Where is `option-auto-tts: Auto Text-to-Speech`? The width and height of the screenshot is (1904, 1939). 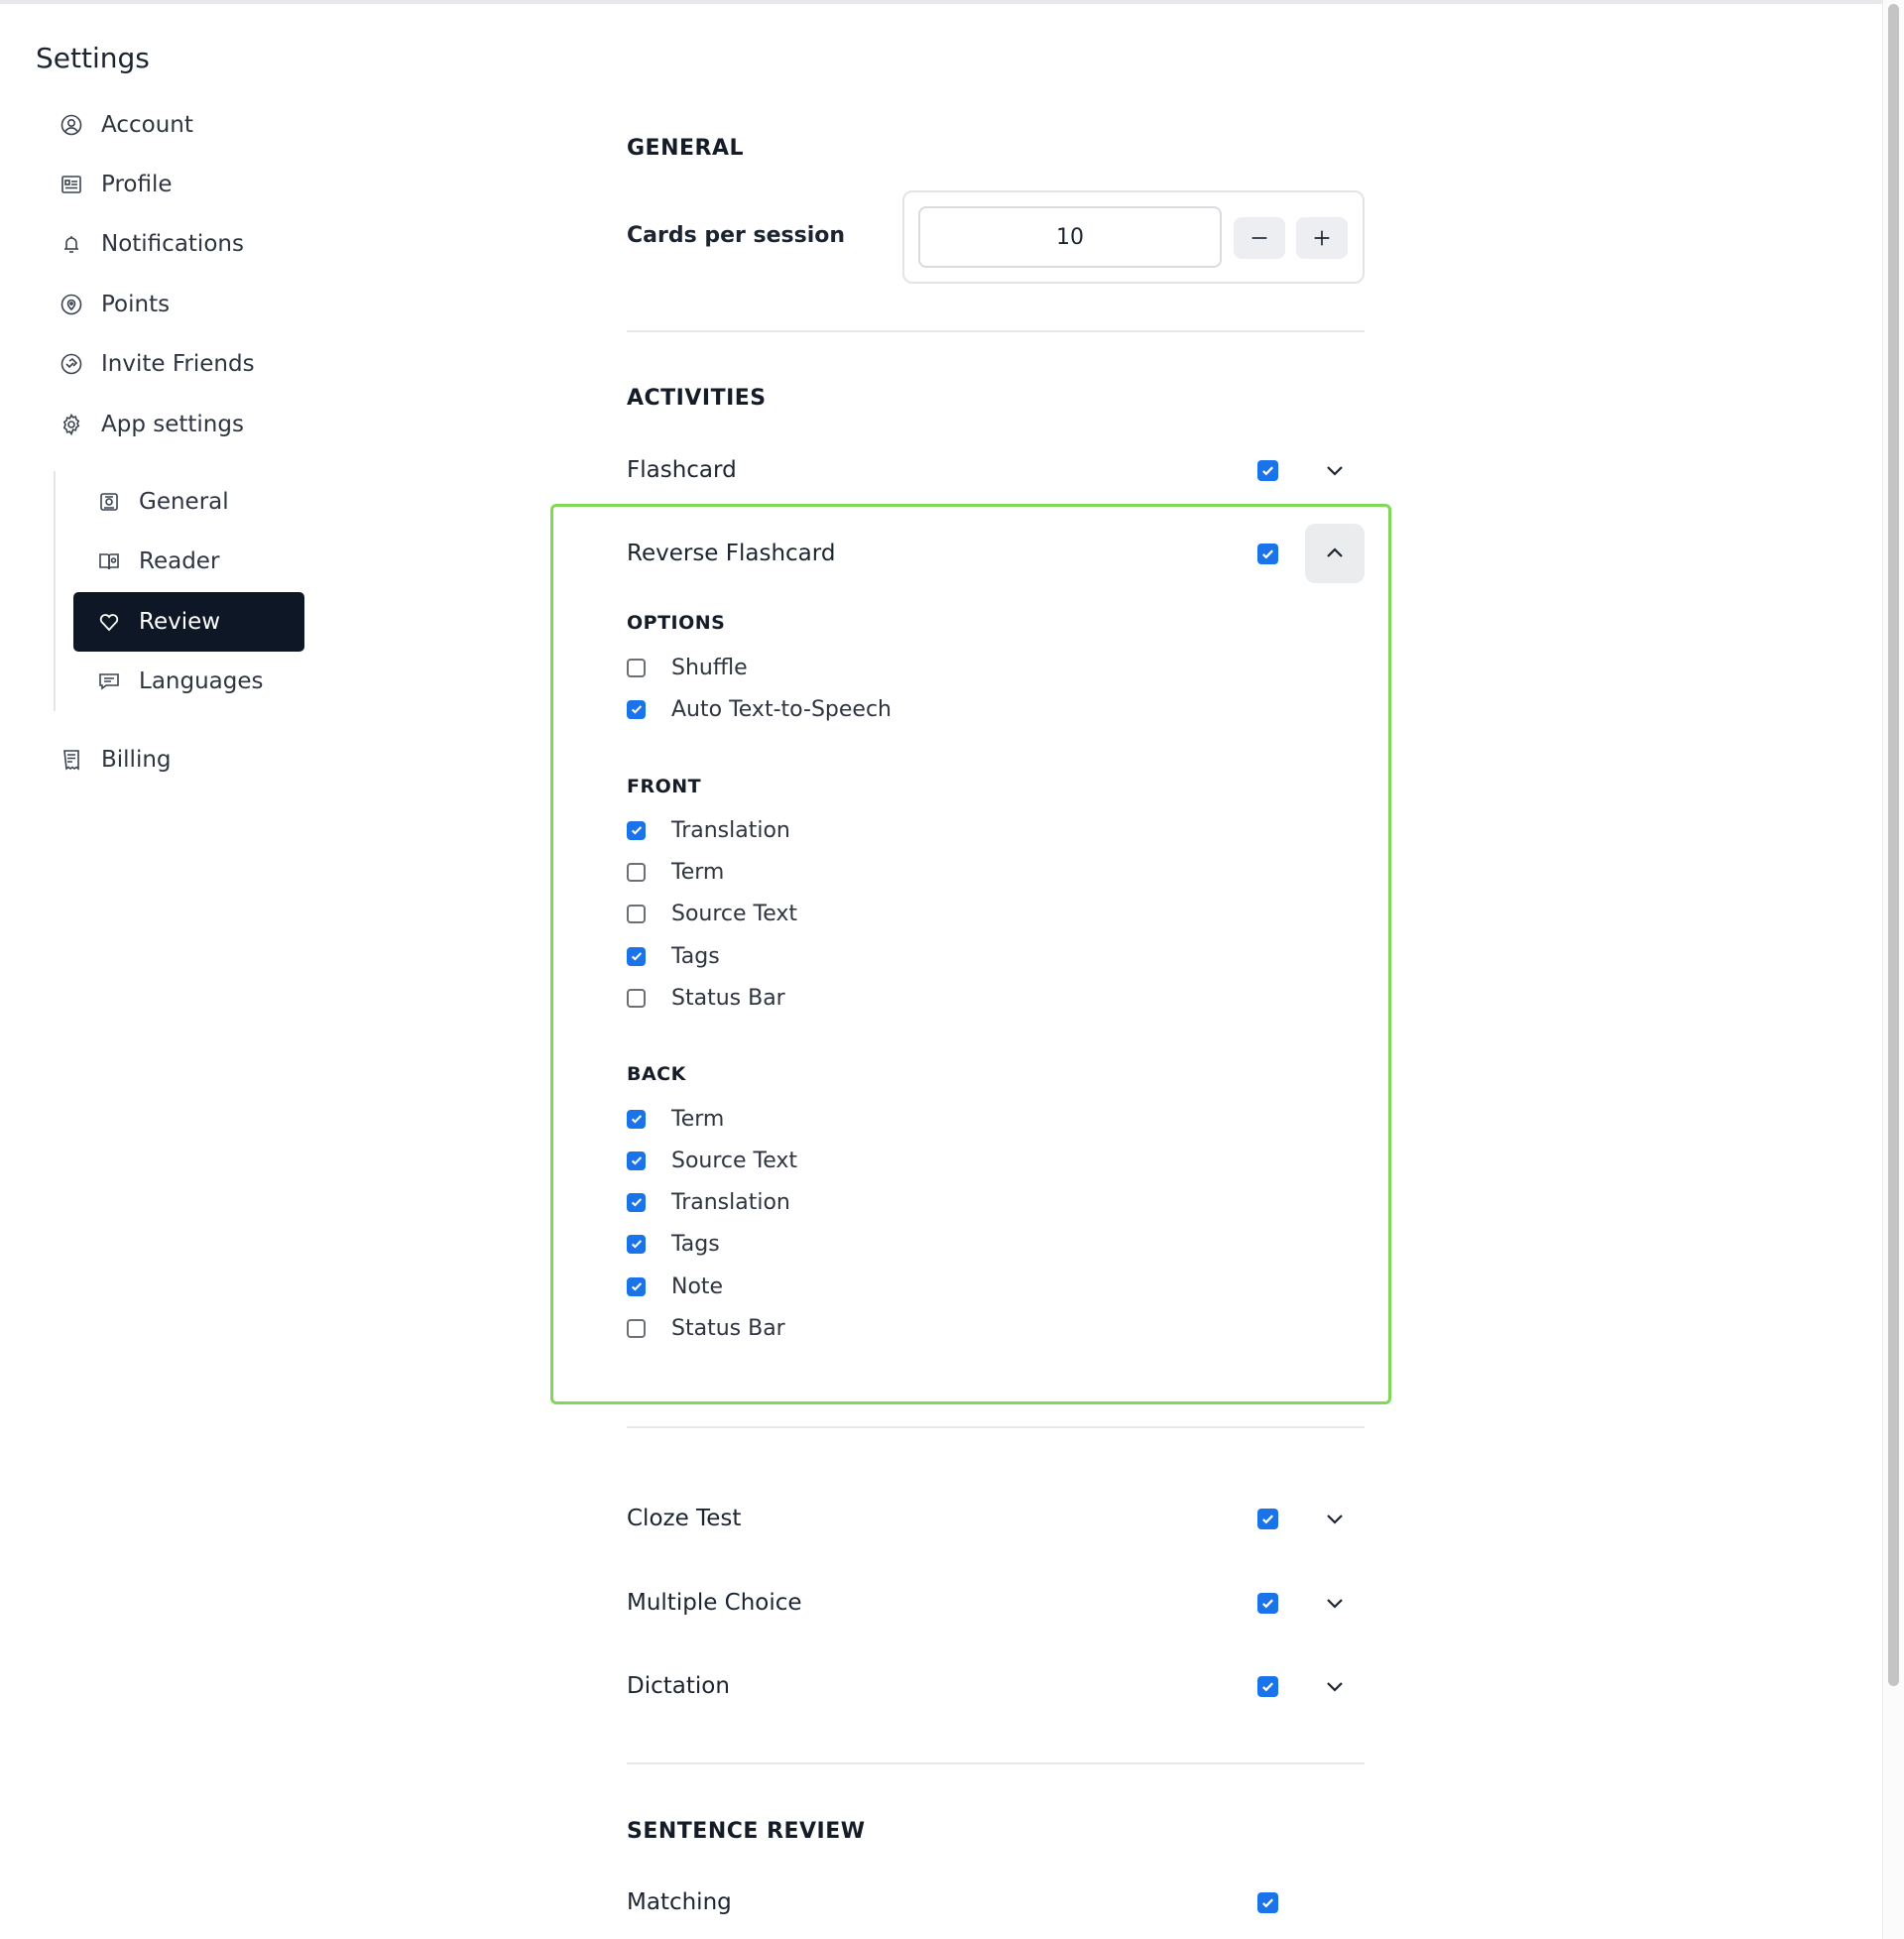
option-auto-tts: Auto Text-to-Speech is located at coordinates (759, 709).